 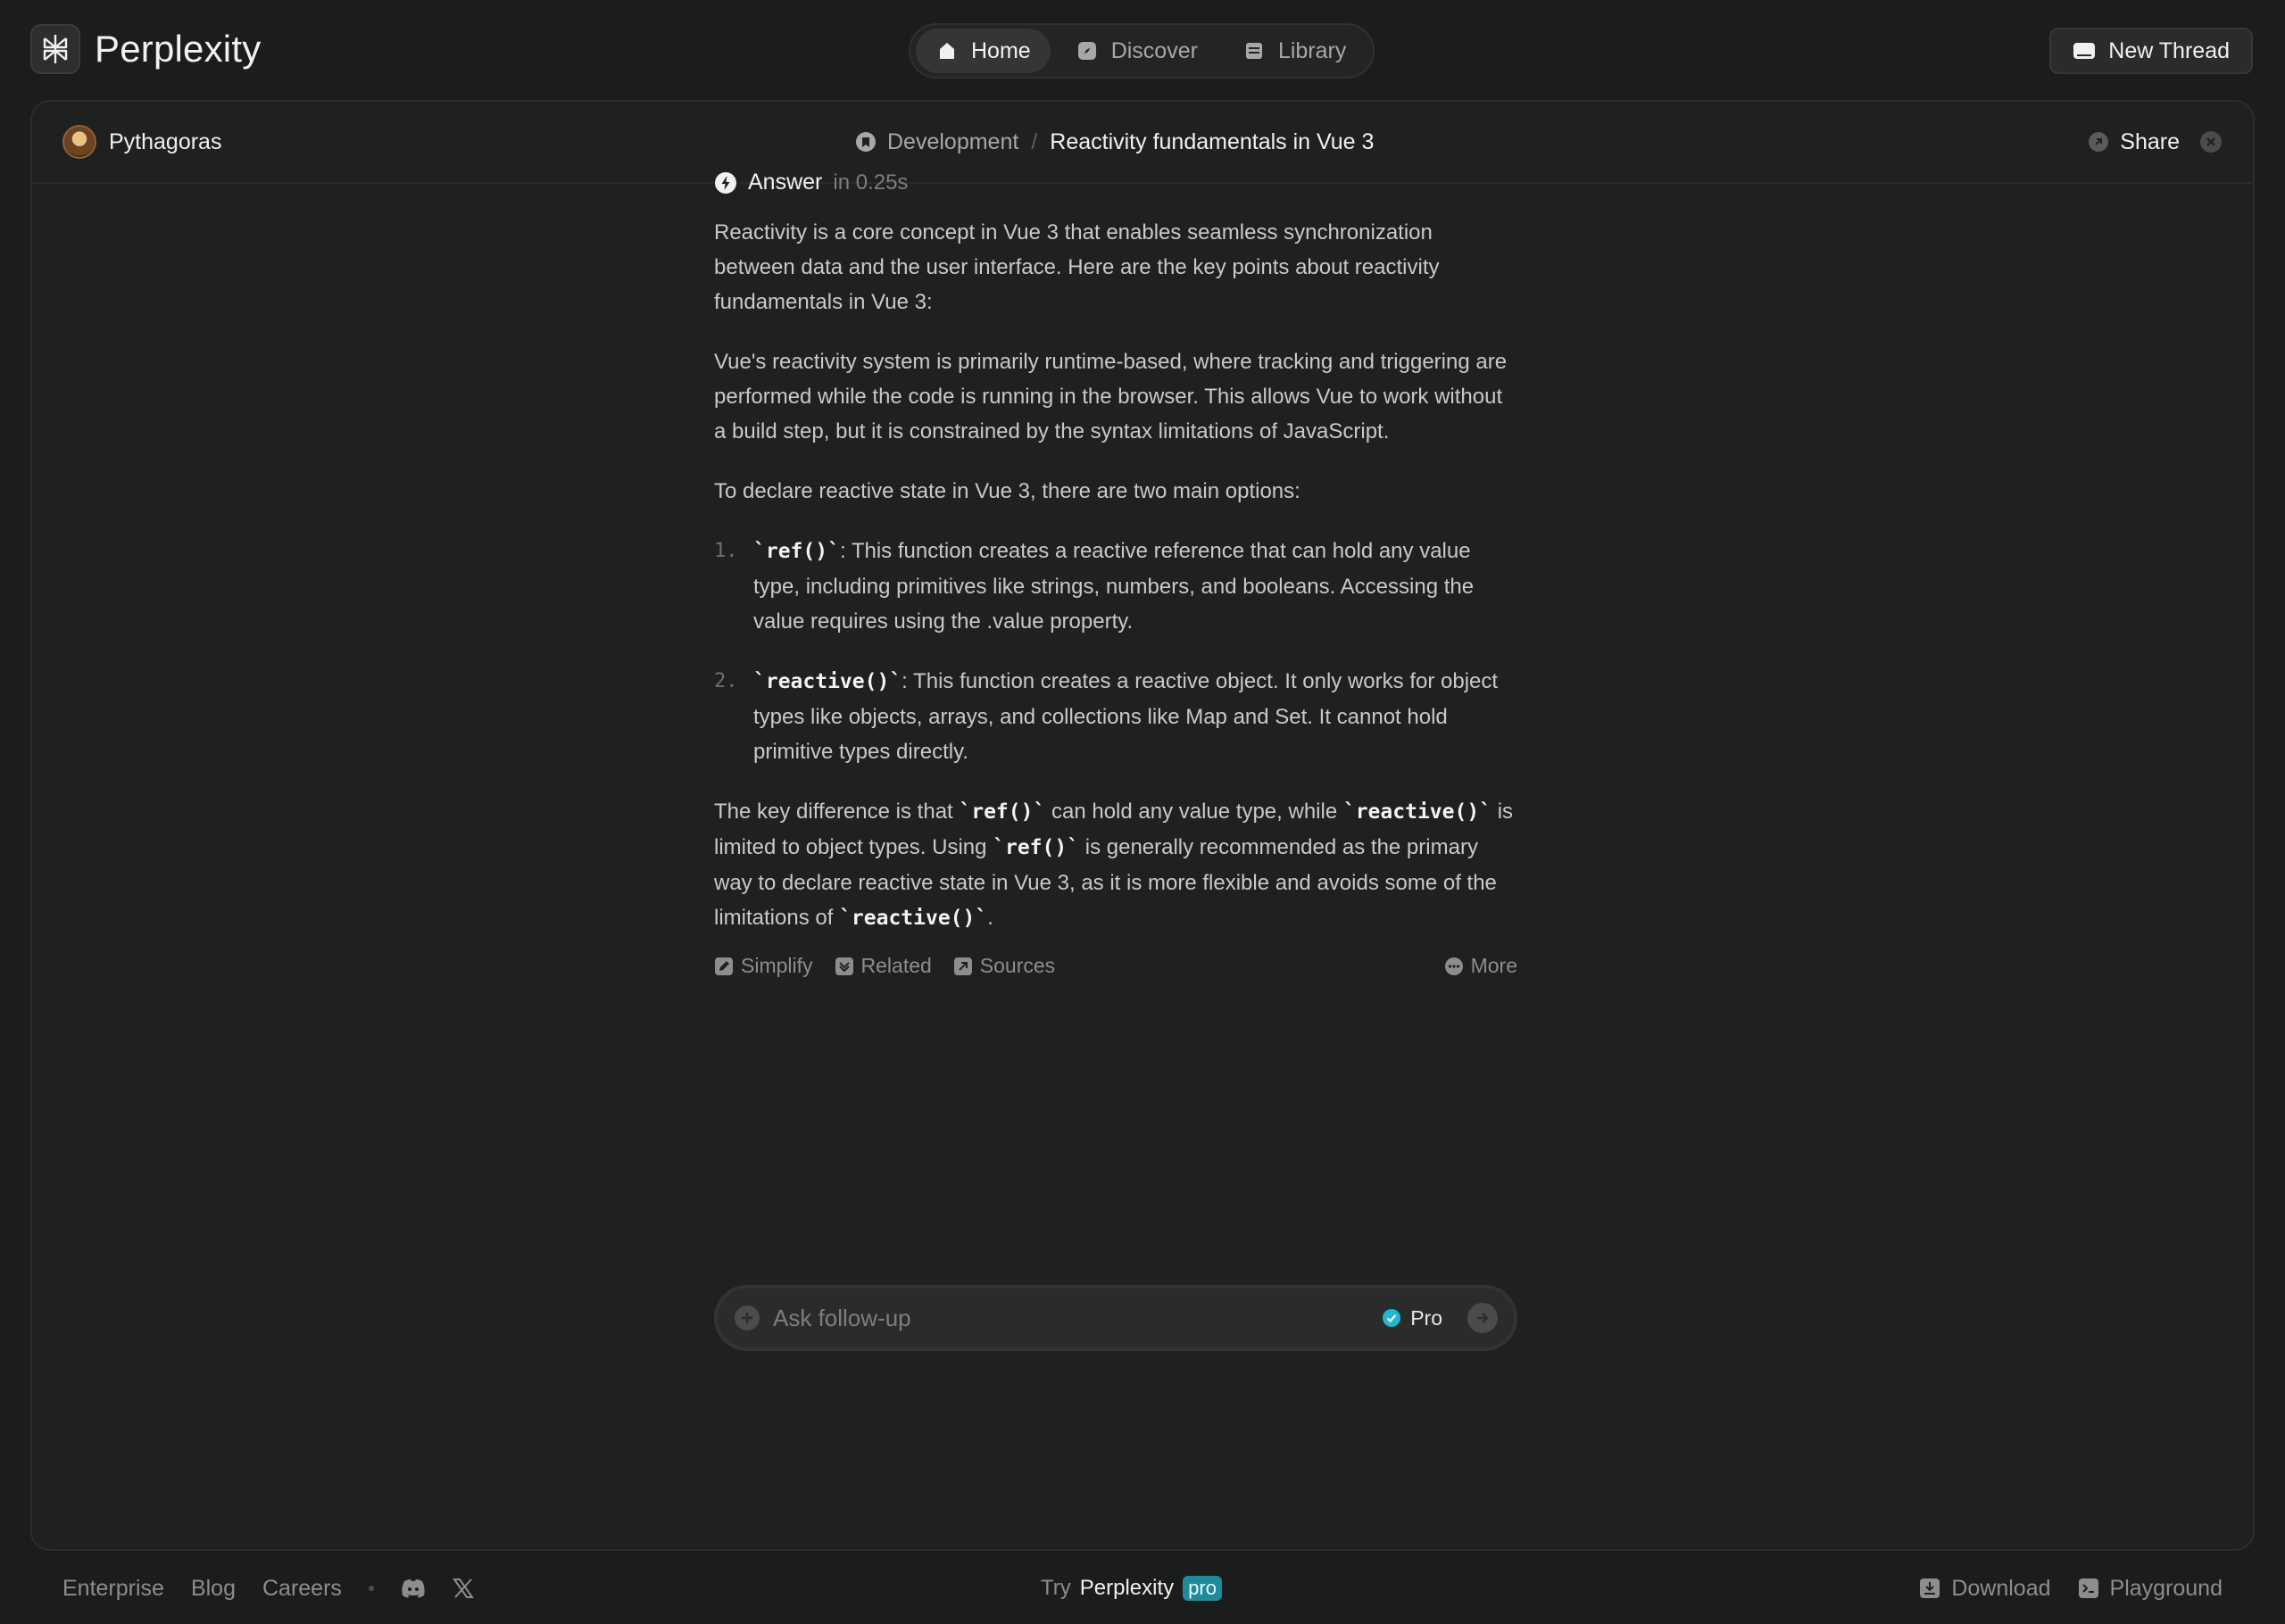 What do you see at coordinates (2084, 51) in the screenshot?
I see `new-thread-icon` at bounding box center [2084, 51].